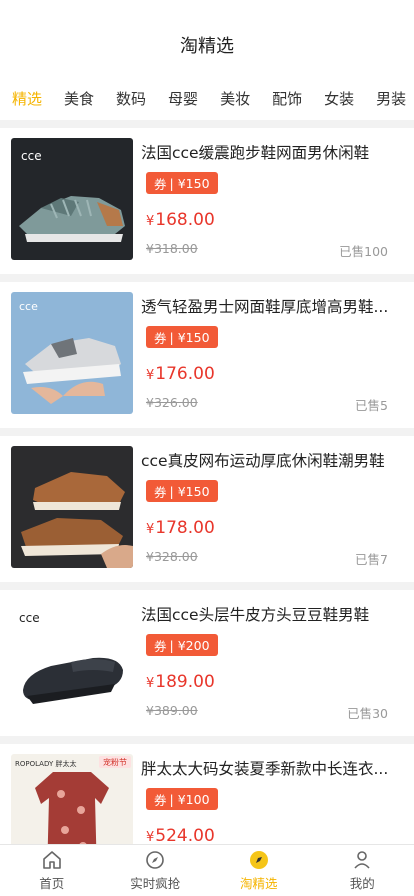  I want to click on sold-count: 已售30, so click(367, 713).